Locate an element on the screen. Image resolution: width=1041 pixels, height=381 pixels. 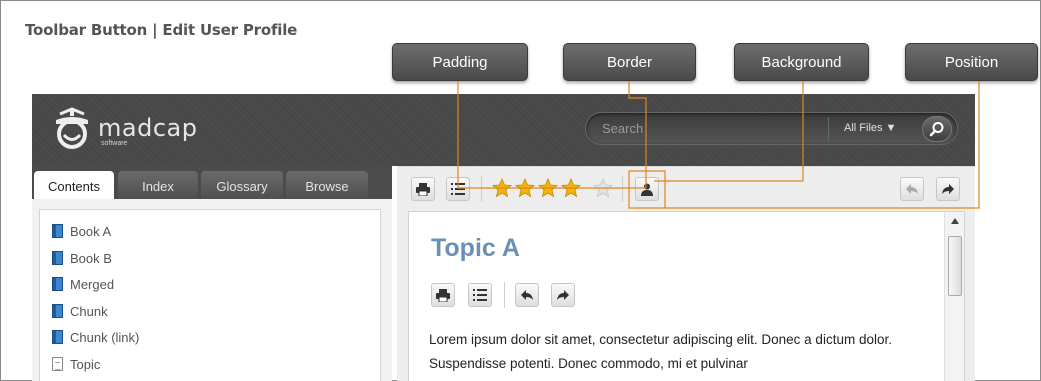
toc-item-label: Chunk (link) is located at coordinates (105, 337).